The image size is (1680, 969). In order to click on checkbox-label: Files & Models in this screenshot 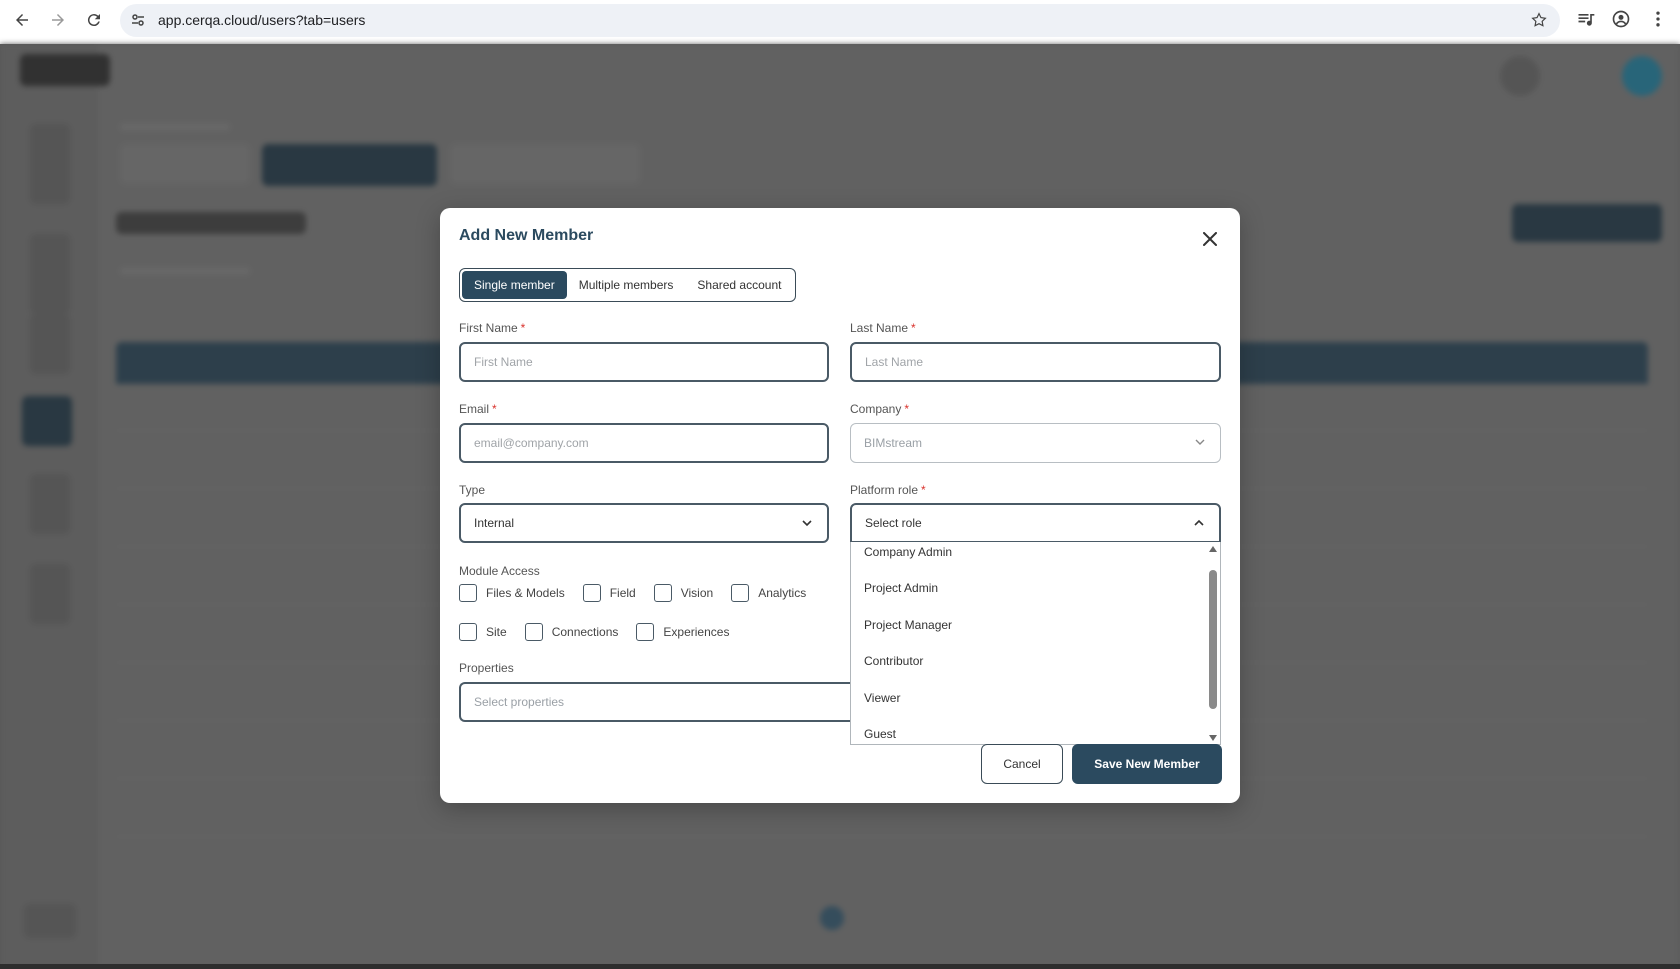, I will do `click(525, 593)`.